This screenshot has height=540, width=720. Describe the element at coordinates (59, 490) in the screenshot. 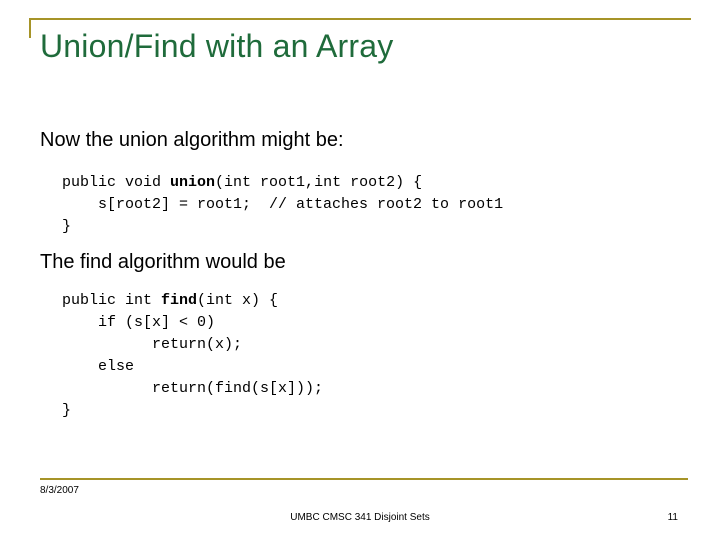

I see `footer-date: 8/3/2007` at that location.